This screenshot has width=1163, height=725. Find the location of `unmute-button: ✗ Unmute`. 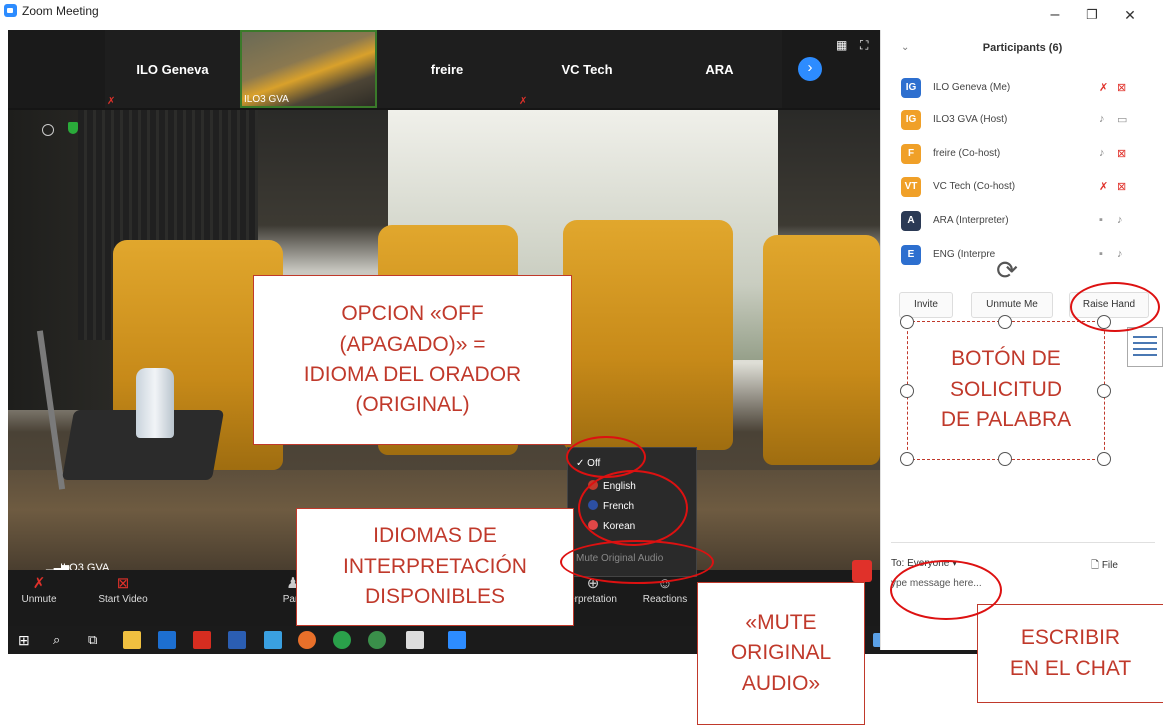

unmute-button: ✗ Unmute is located at coordinates (46, 589).